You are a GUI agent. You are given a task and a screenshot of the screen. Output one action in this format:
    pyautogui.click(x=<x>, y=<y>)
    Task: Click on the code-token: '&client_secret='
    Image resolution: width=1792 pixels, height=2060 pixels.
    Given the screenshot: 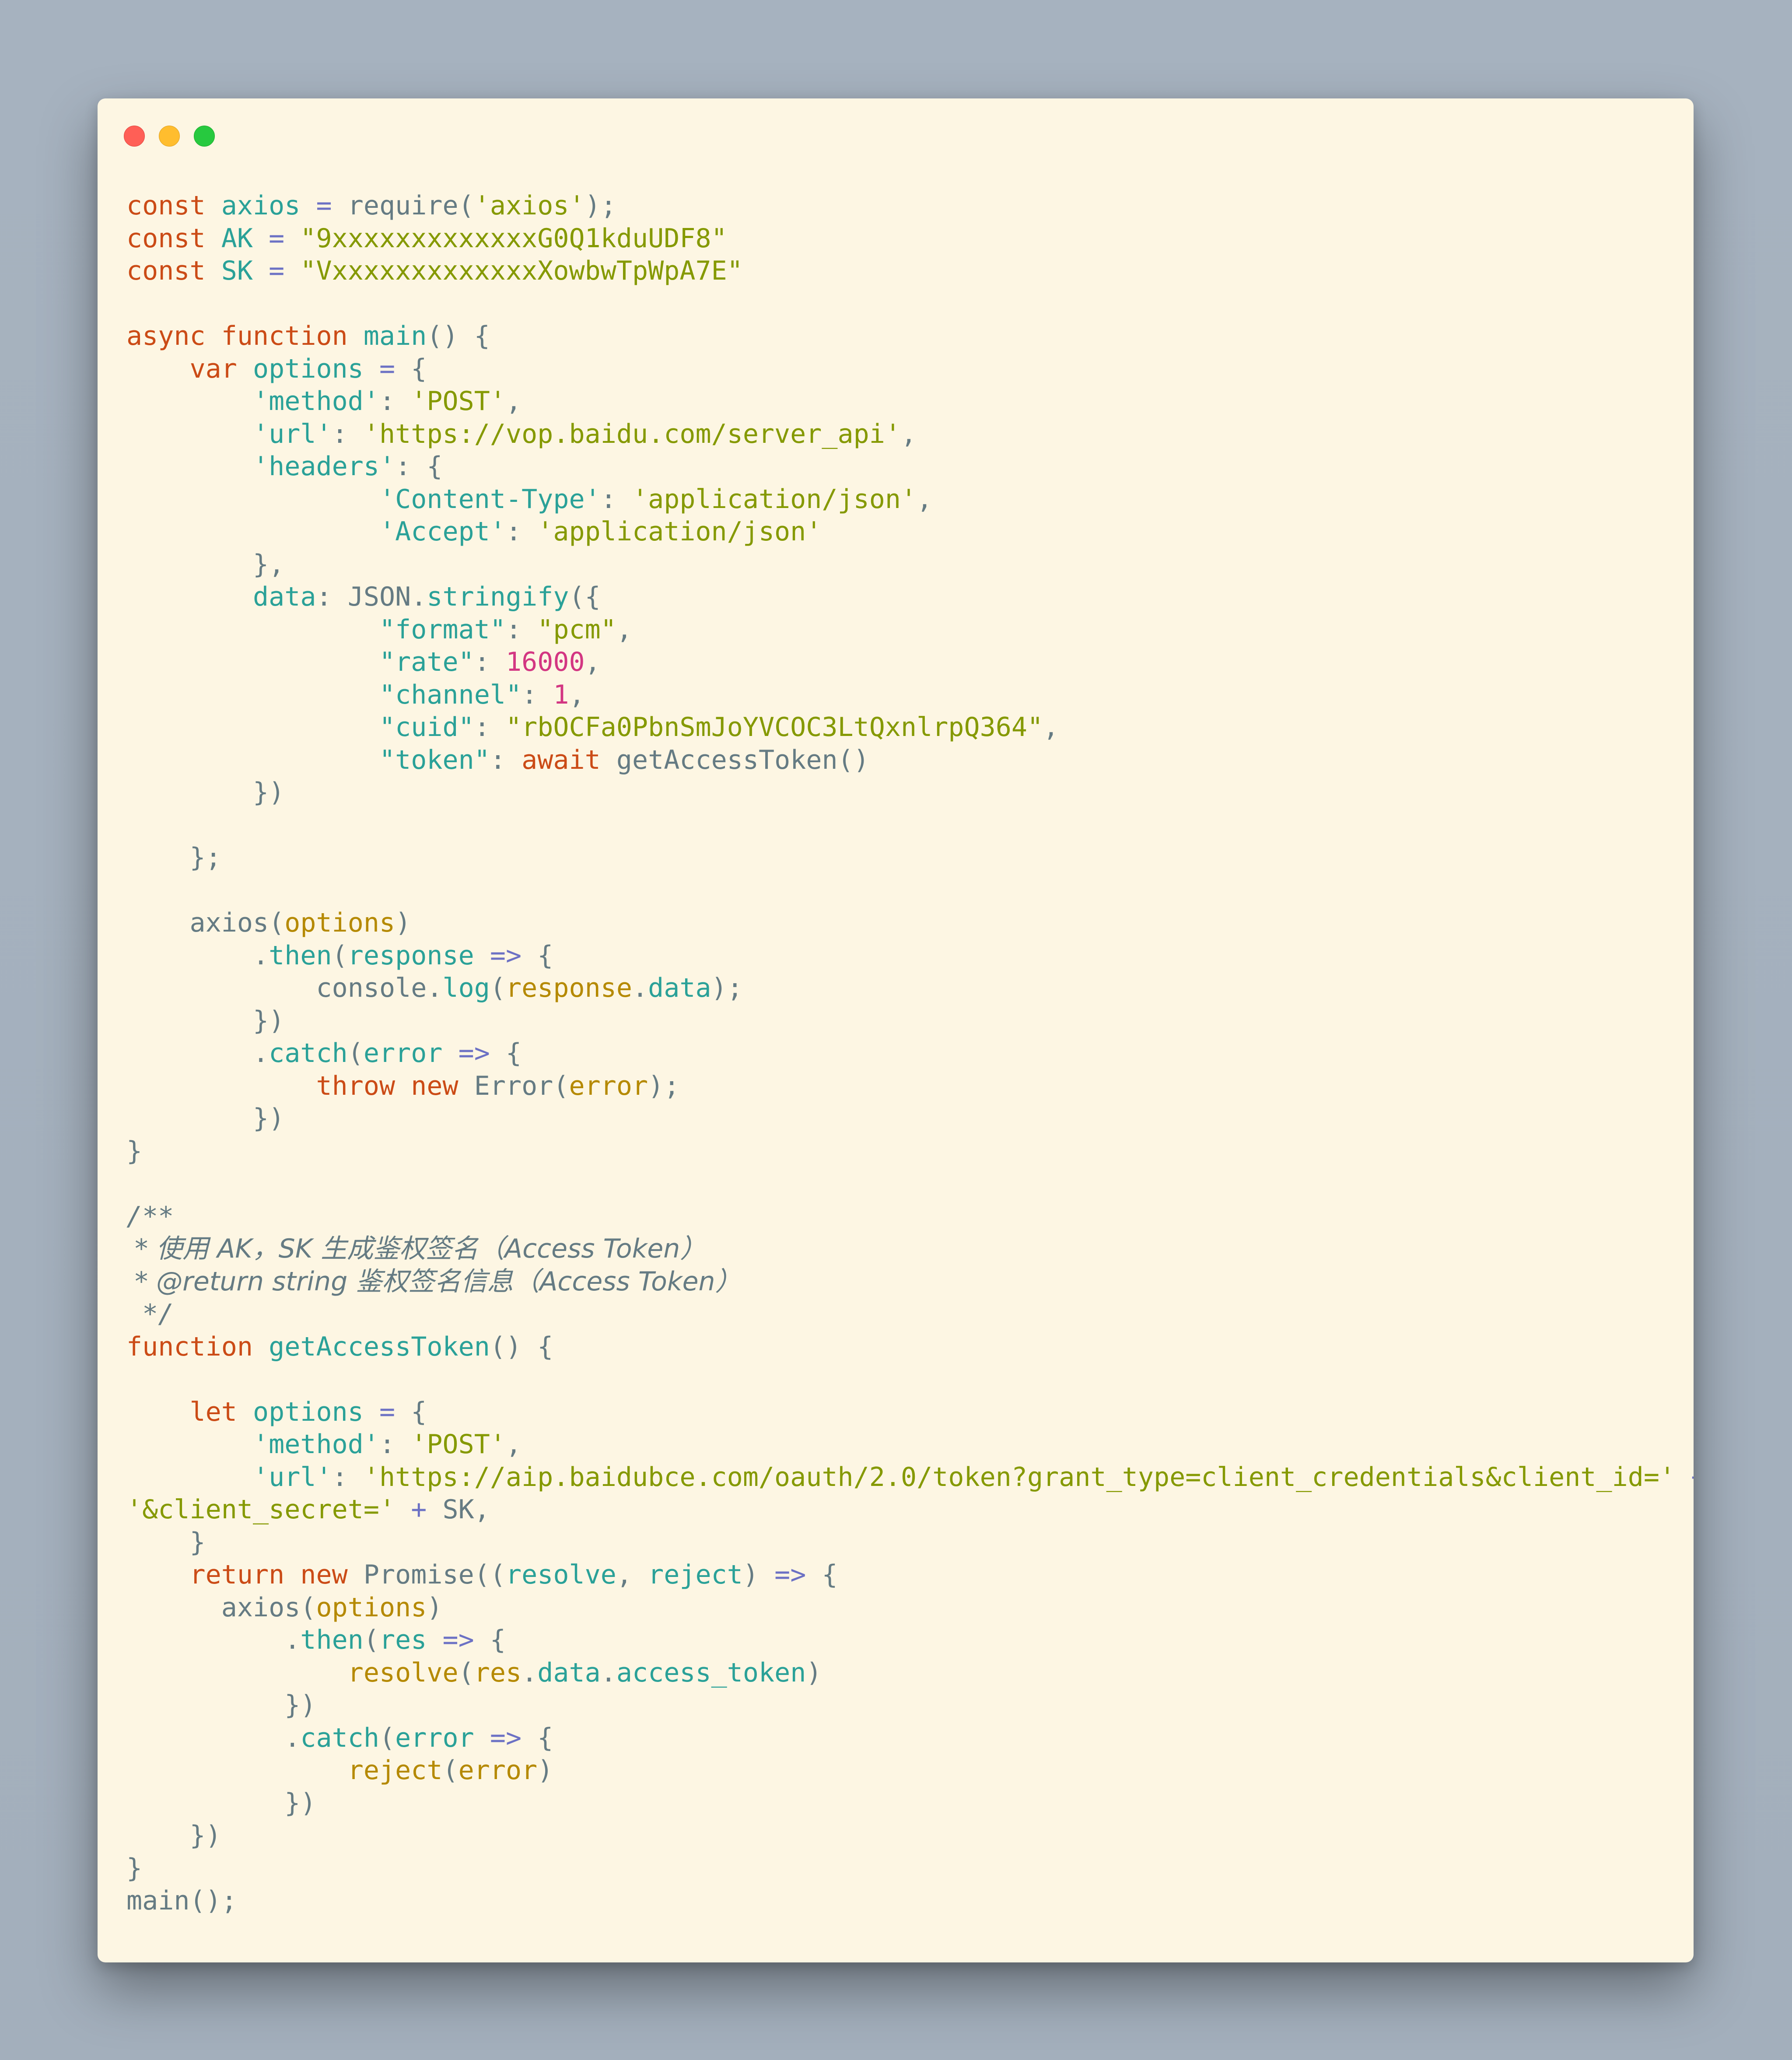 What is the action you would take?
    pyautogui.click(x=261, y=1509)
    